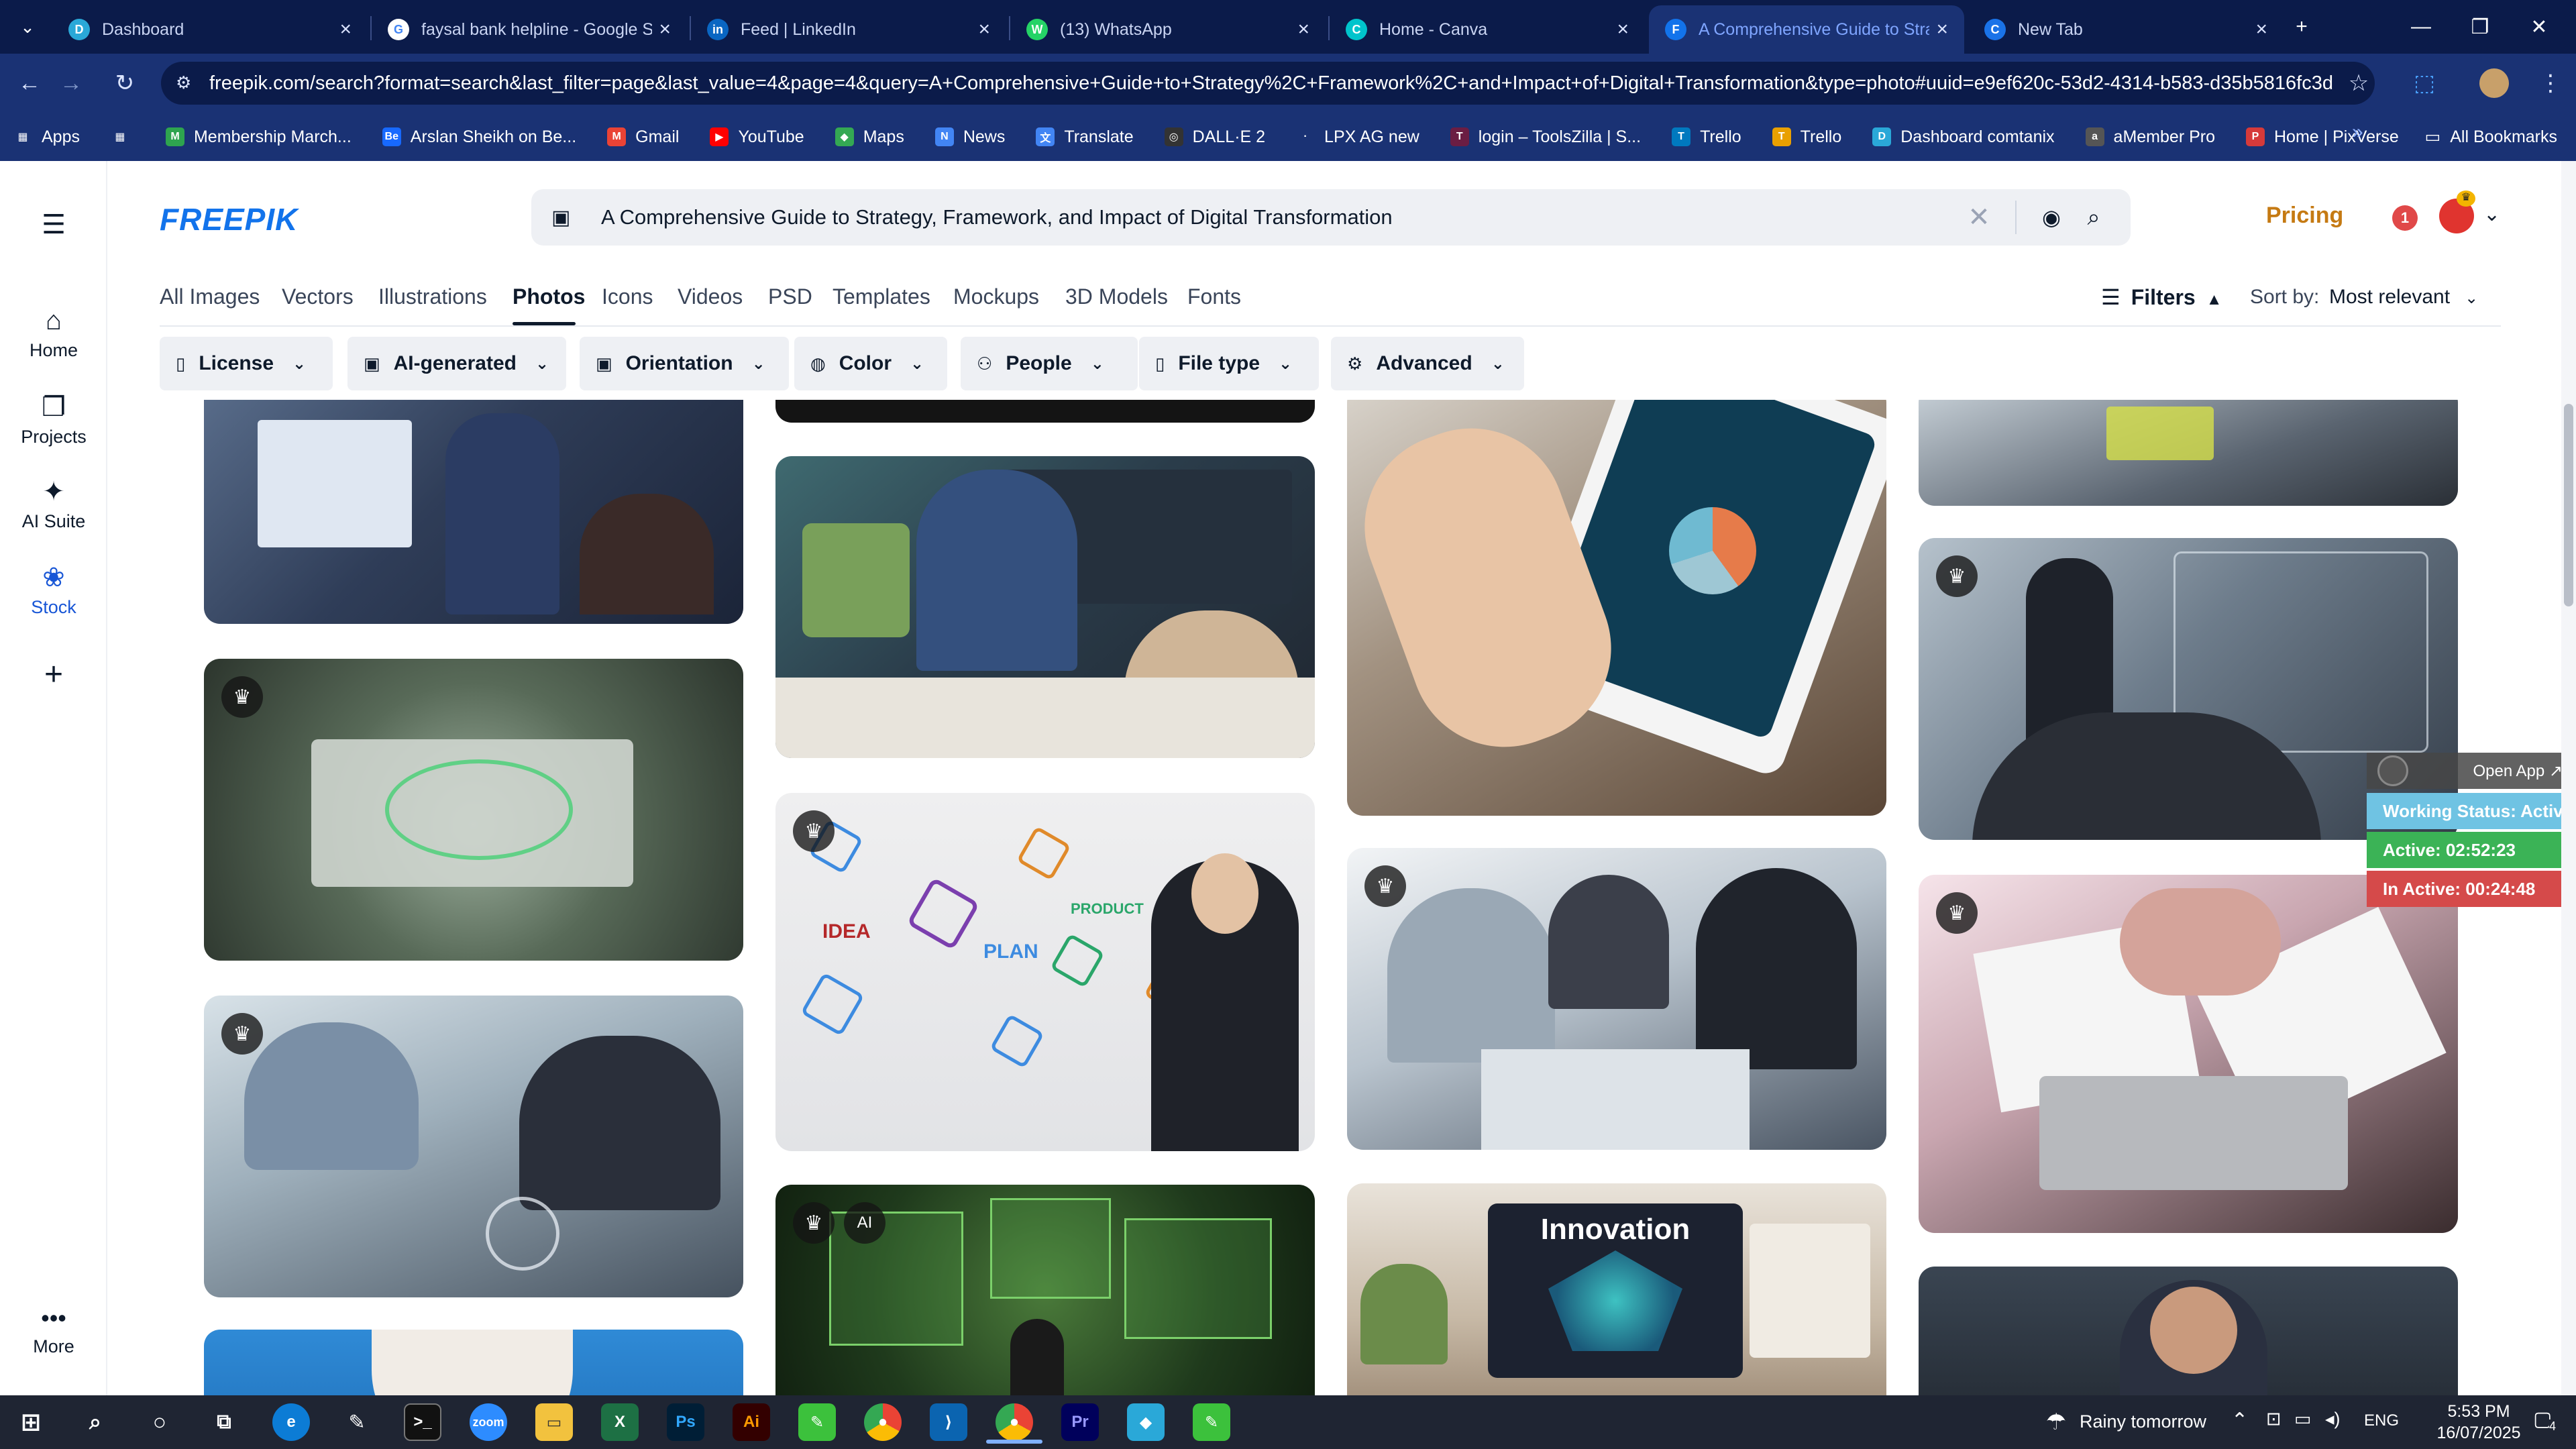  Describe the element at coordinates (996, 296) in the screenshot. I see `tab-mockups: Mockups` at that location.